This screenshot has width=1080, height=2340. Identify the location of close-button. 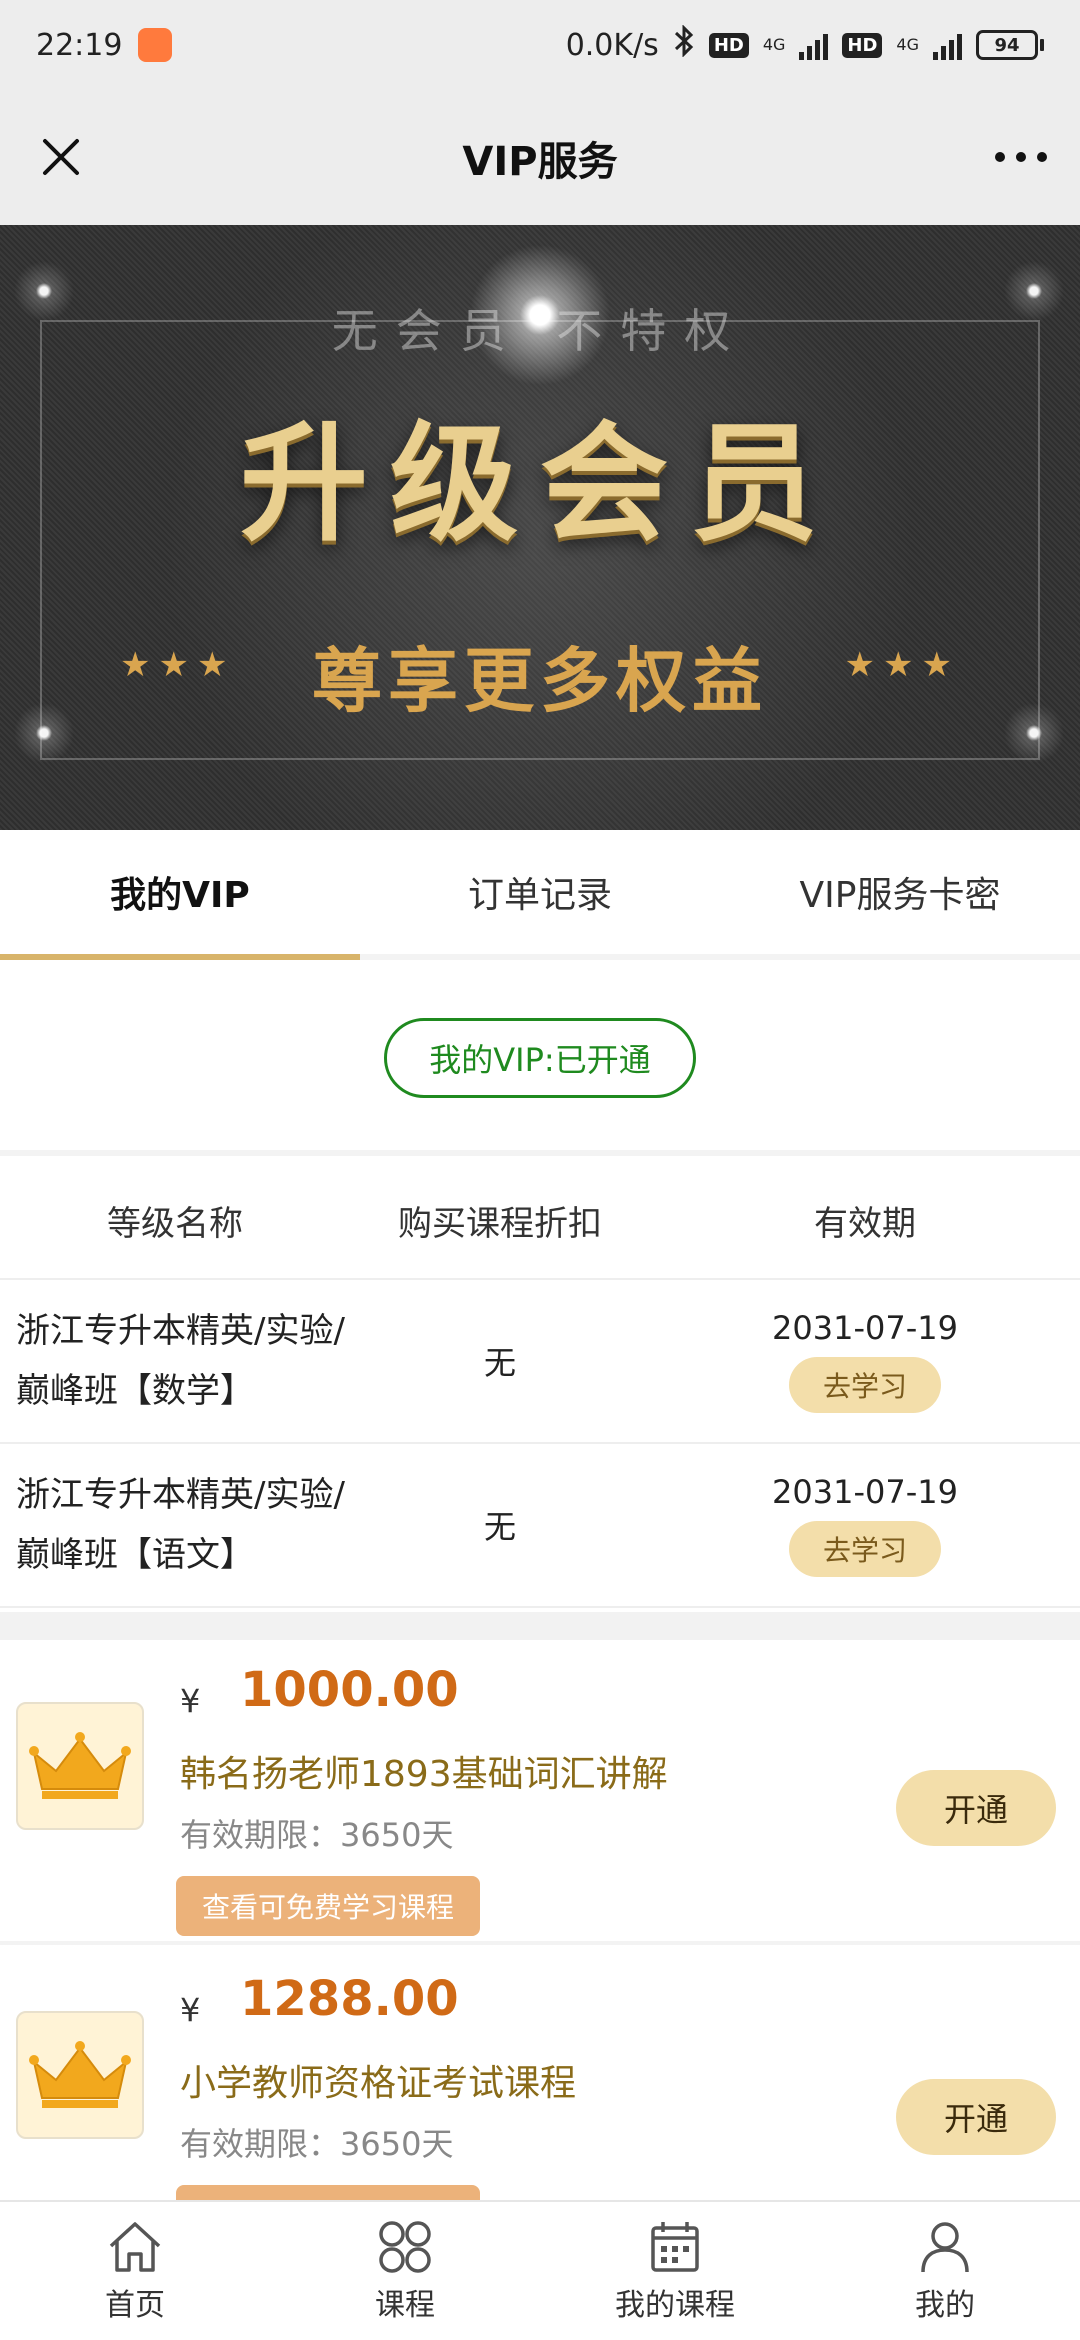
(61, 157).